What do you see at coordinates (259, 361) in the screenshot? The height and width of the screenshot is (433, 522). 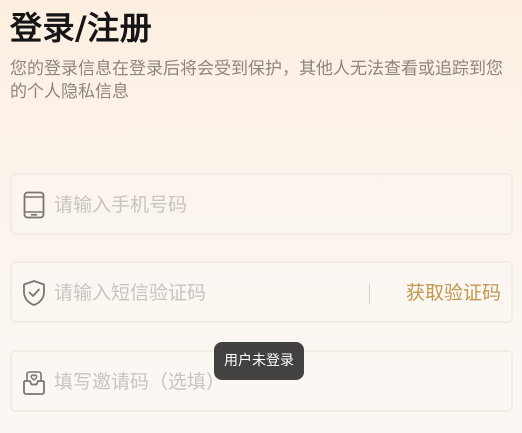 I see `toast-message: 用户未登录` at bounding box center [259, 361].